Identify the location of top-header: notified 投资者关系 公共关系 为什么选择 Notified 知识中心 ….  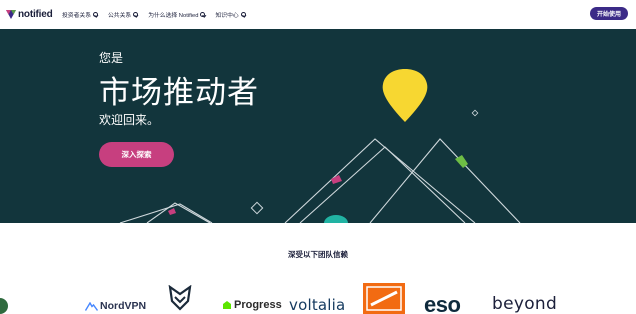
(318, 14).